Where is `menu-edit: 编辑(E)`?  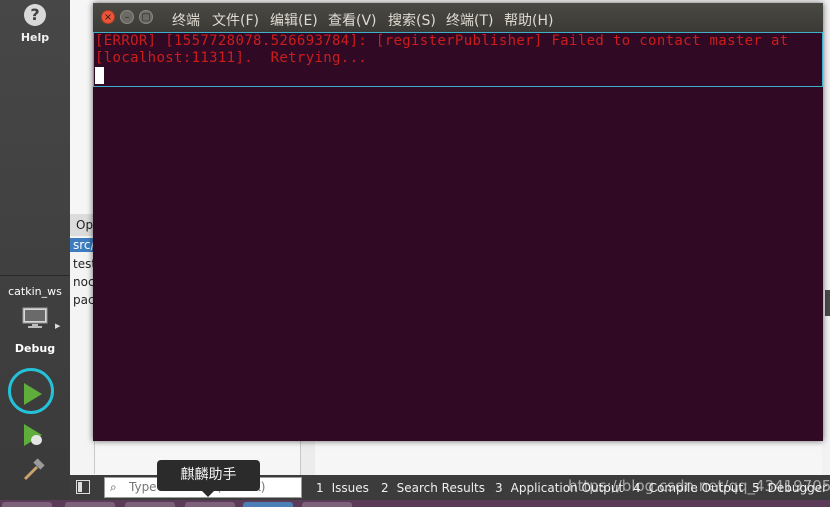
menu-edit: 编辑(E) is located at coordinates (294, 20).